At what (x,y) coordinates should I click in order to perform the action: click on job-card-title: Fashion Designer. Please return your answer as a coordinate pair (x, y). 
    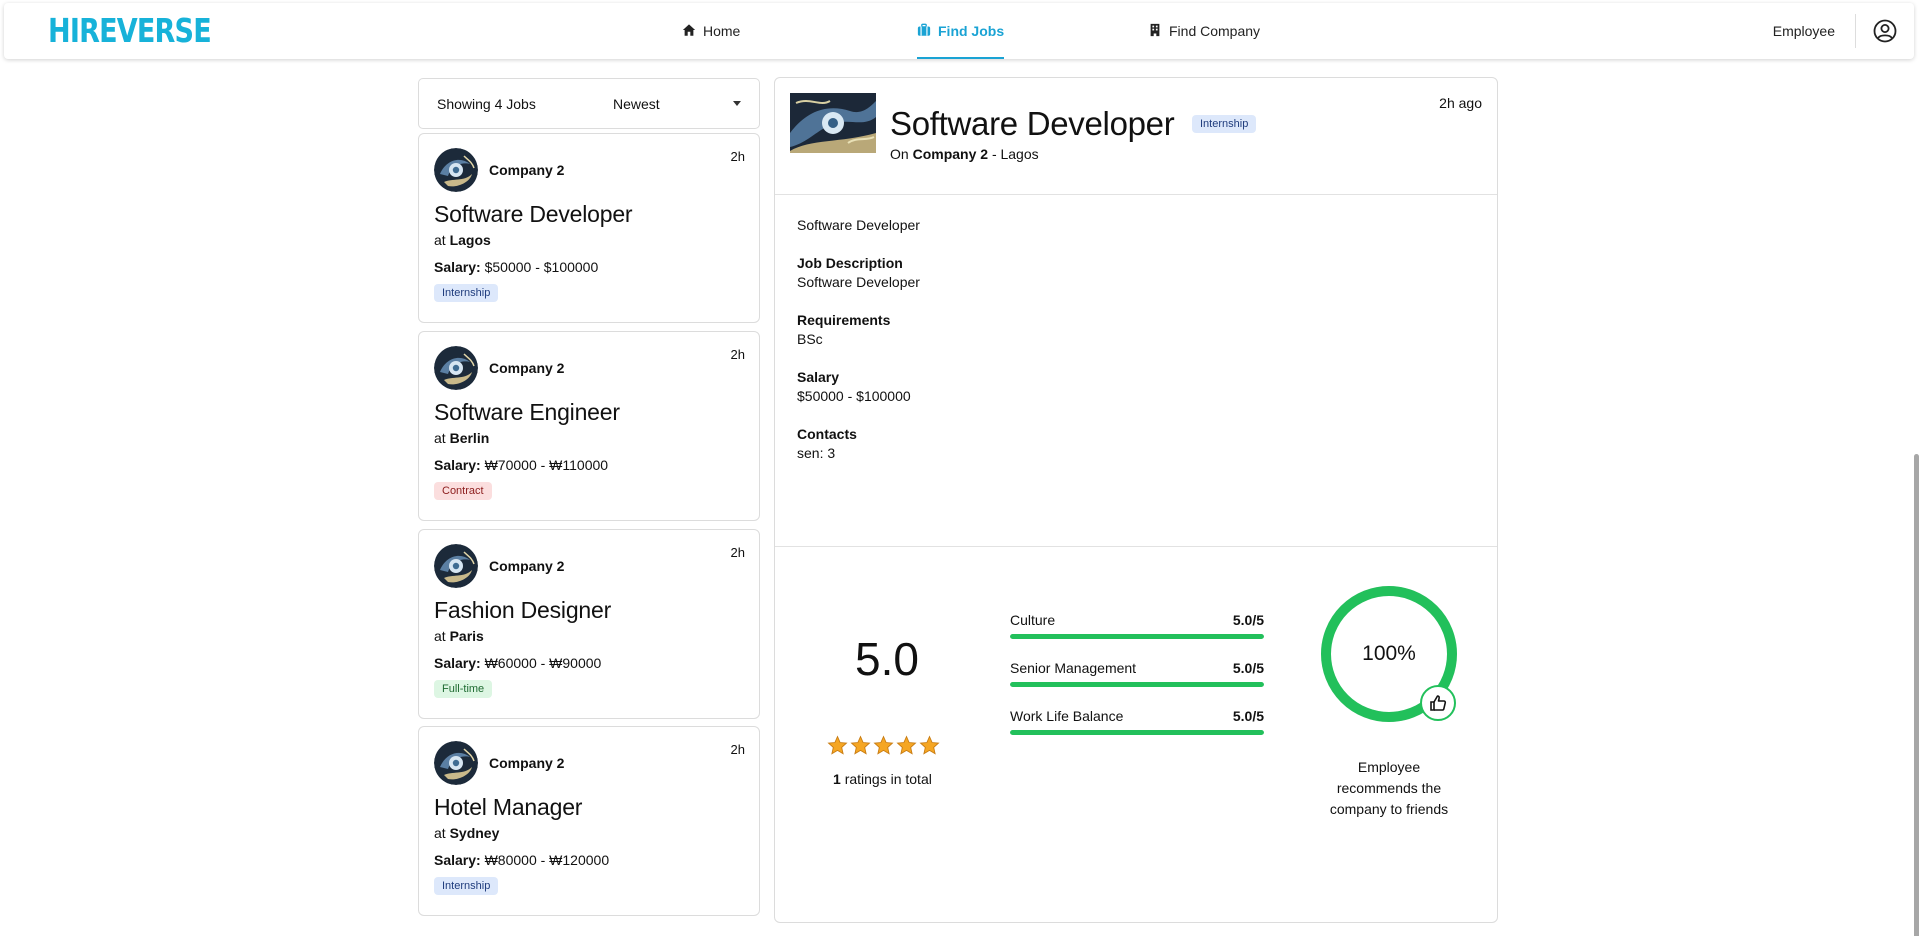
    Looking at the image, I should click on (523, 610).